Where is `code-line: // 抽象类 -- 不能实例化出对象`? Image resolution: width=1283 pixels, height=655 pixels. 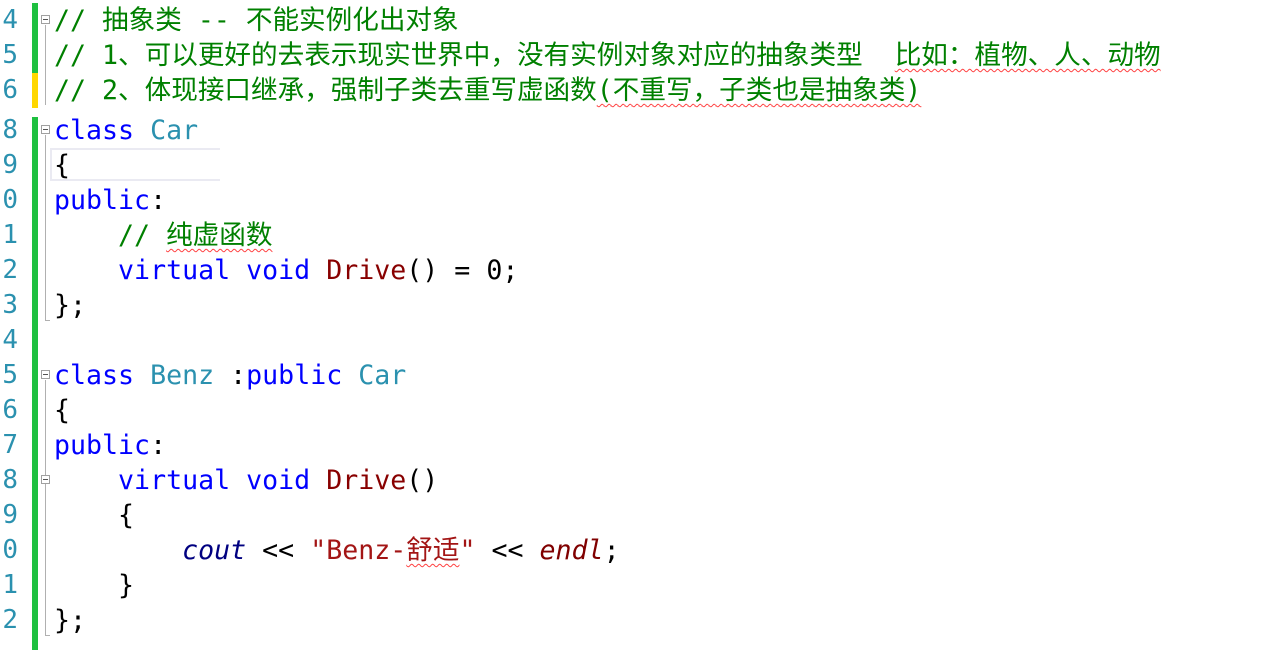 code-line: // 抽象类 -- 不能实例化出对象 is located at coordinates (641, 20).